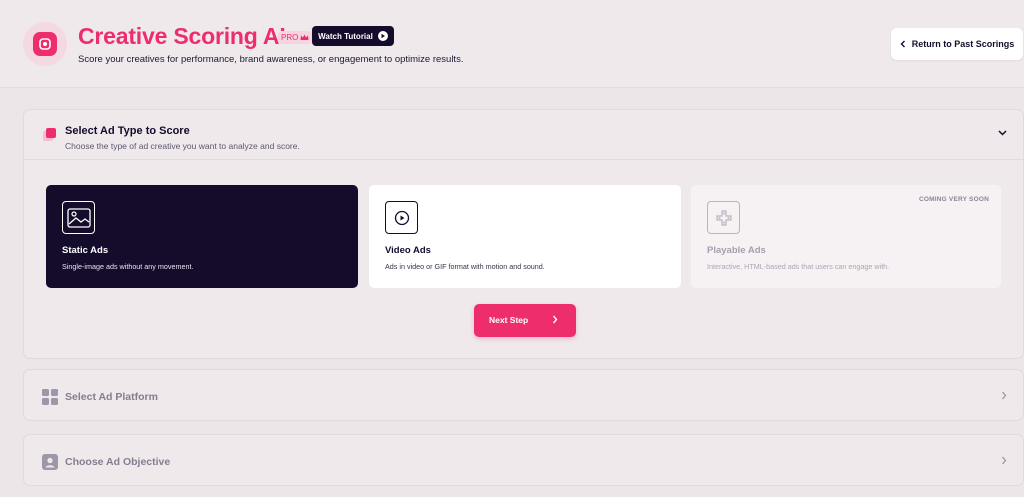 The height and width of the screenshot is (497, 1024). Describe the element at coordinates (723, 217) in the screenshot. I see `gamepad-icon` at that location.